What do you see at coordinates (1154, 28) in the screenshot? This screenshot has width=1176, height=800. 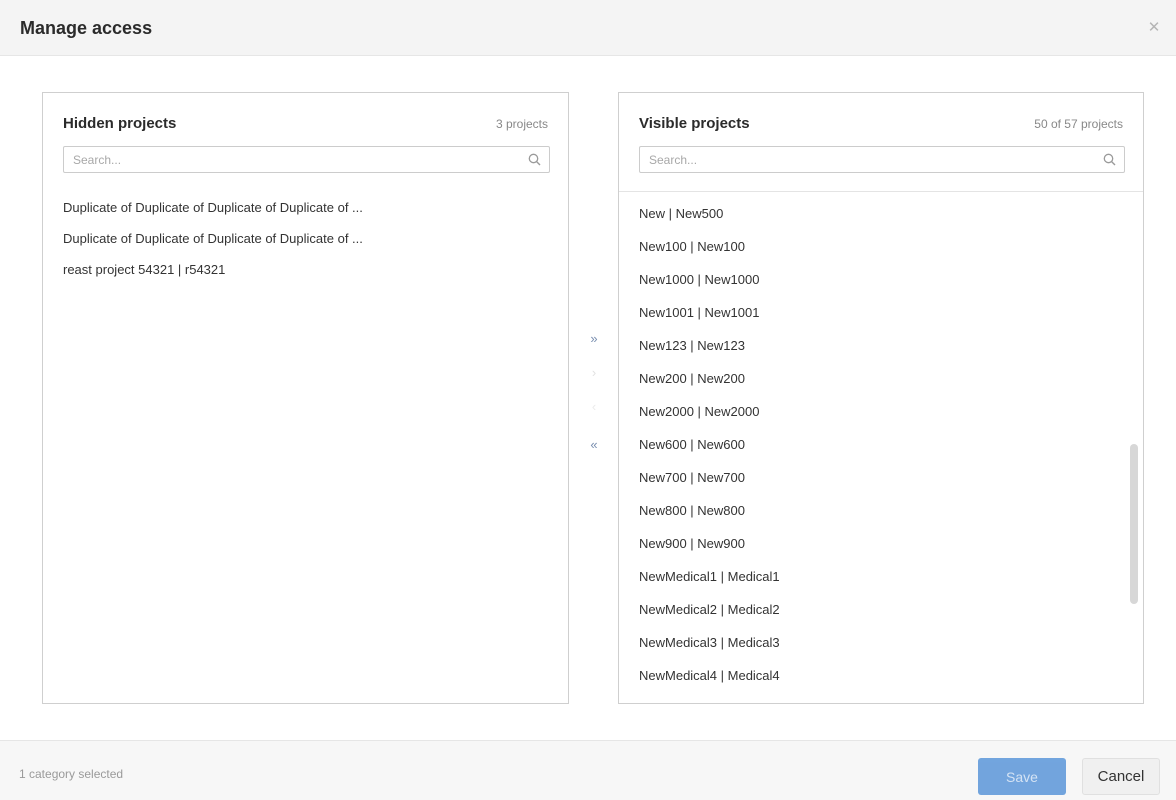 I see `close-icon: ✕` at bounding box center [1154, 28].